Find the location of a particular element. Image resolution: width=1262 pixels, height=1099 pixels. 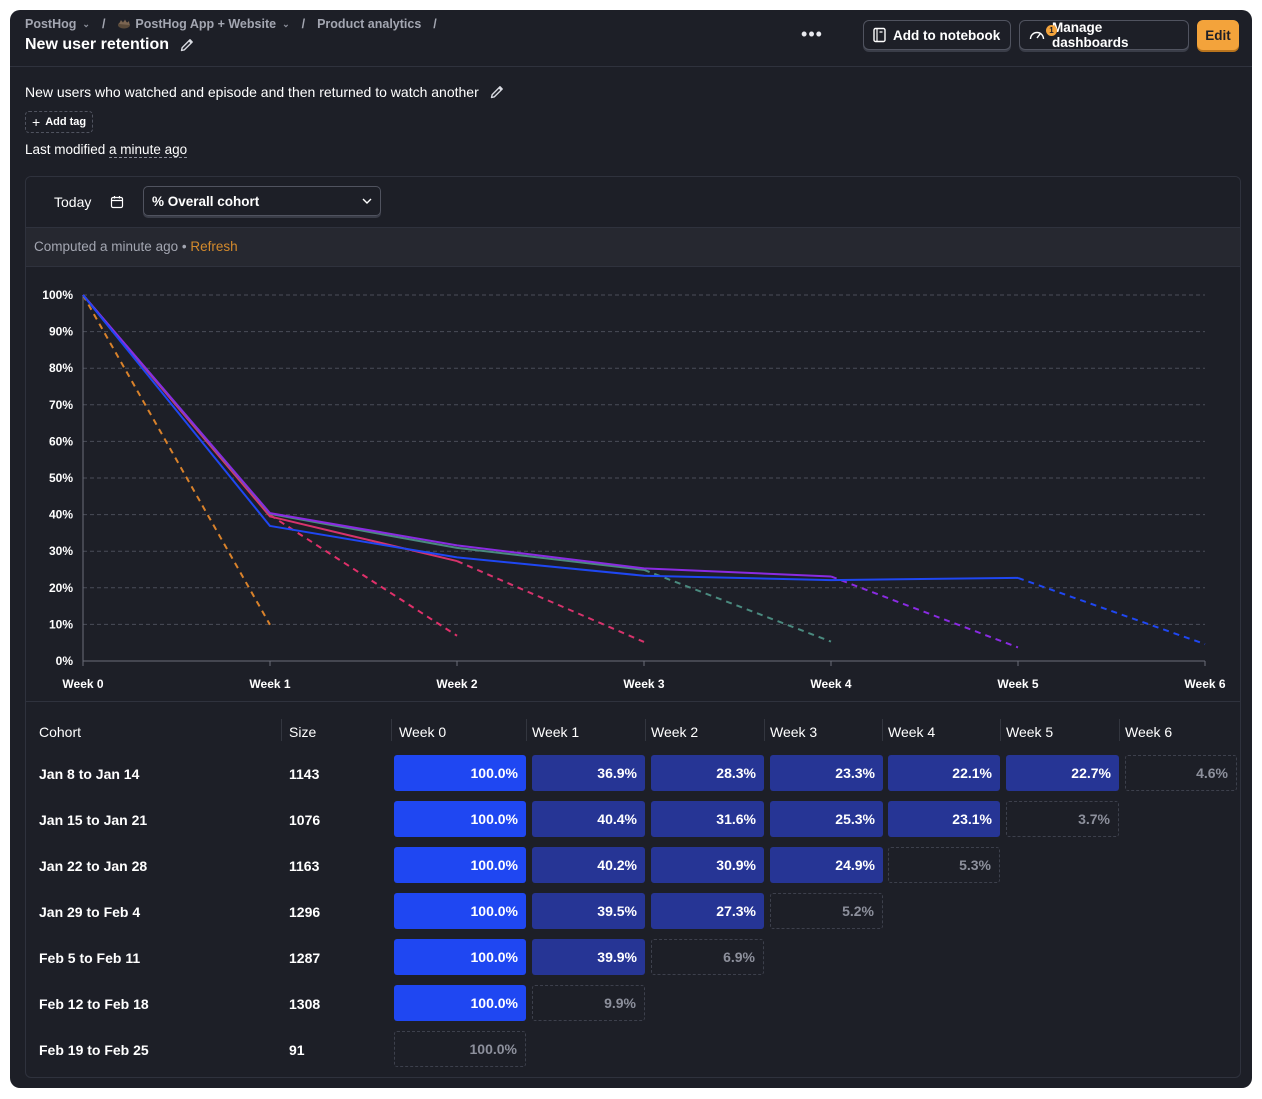

y-tick-label: 30% is located at coordinates (61, 551).